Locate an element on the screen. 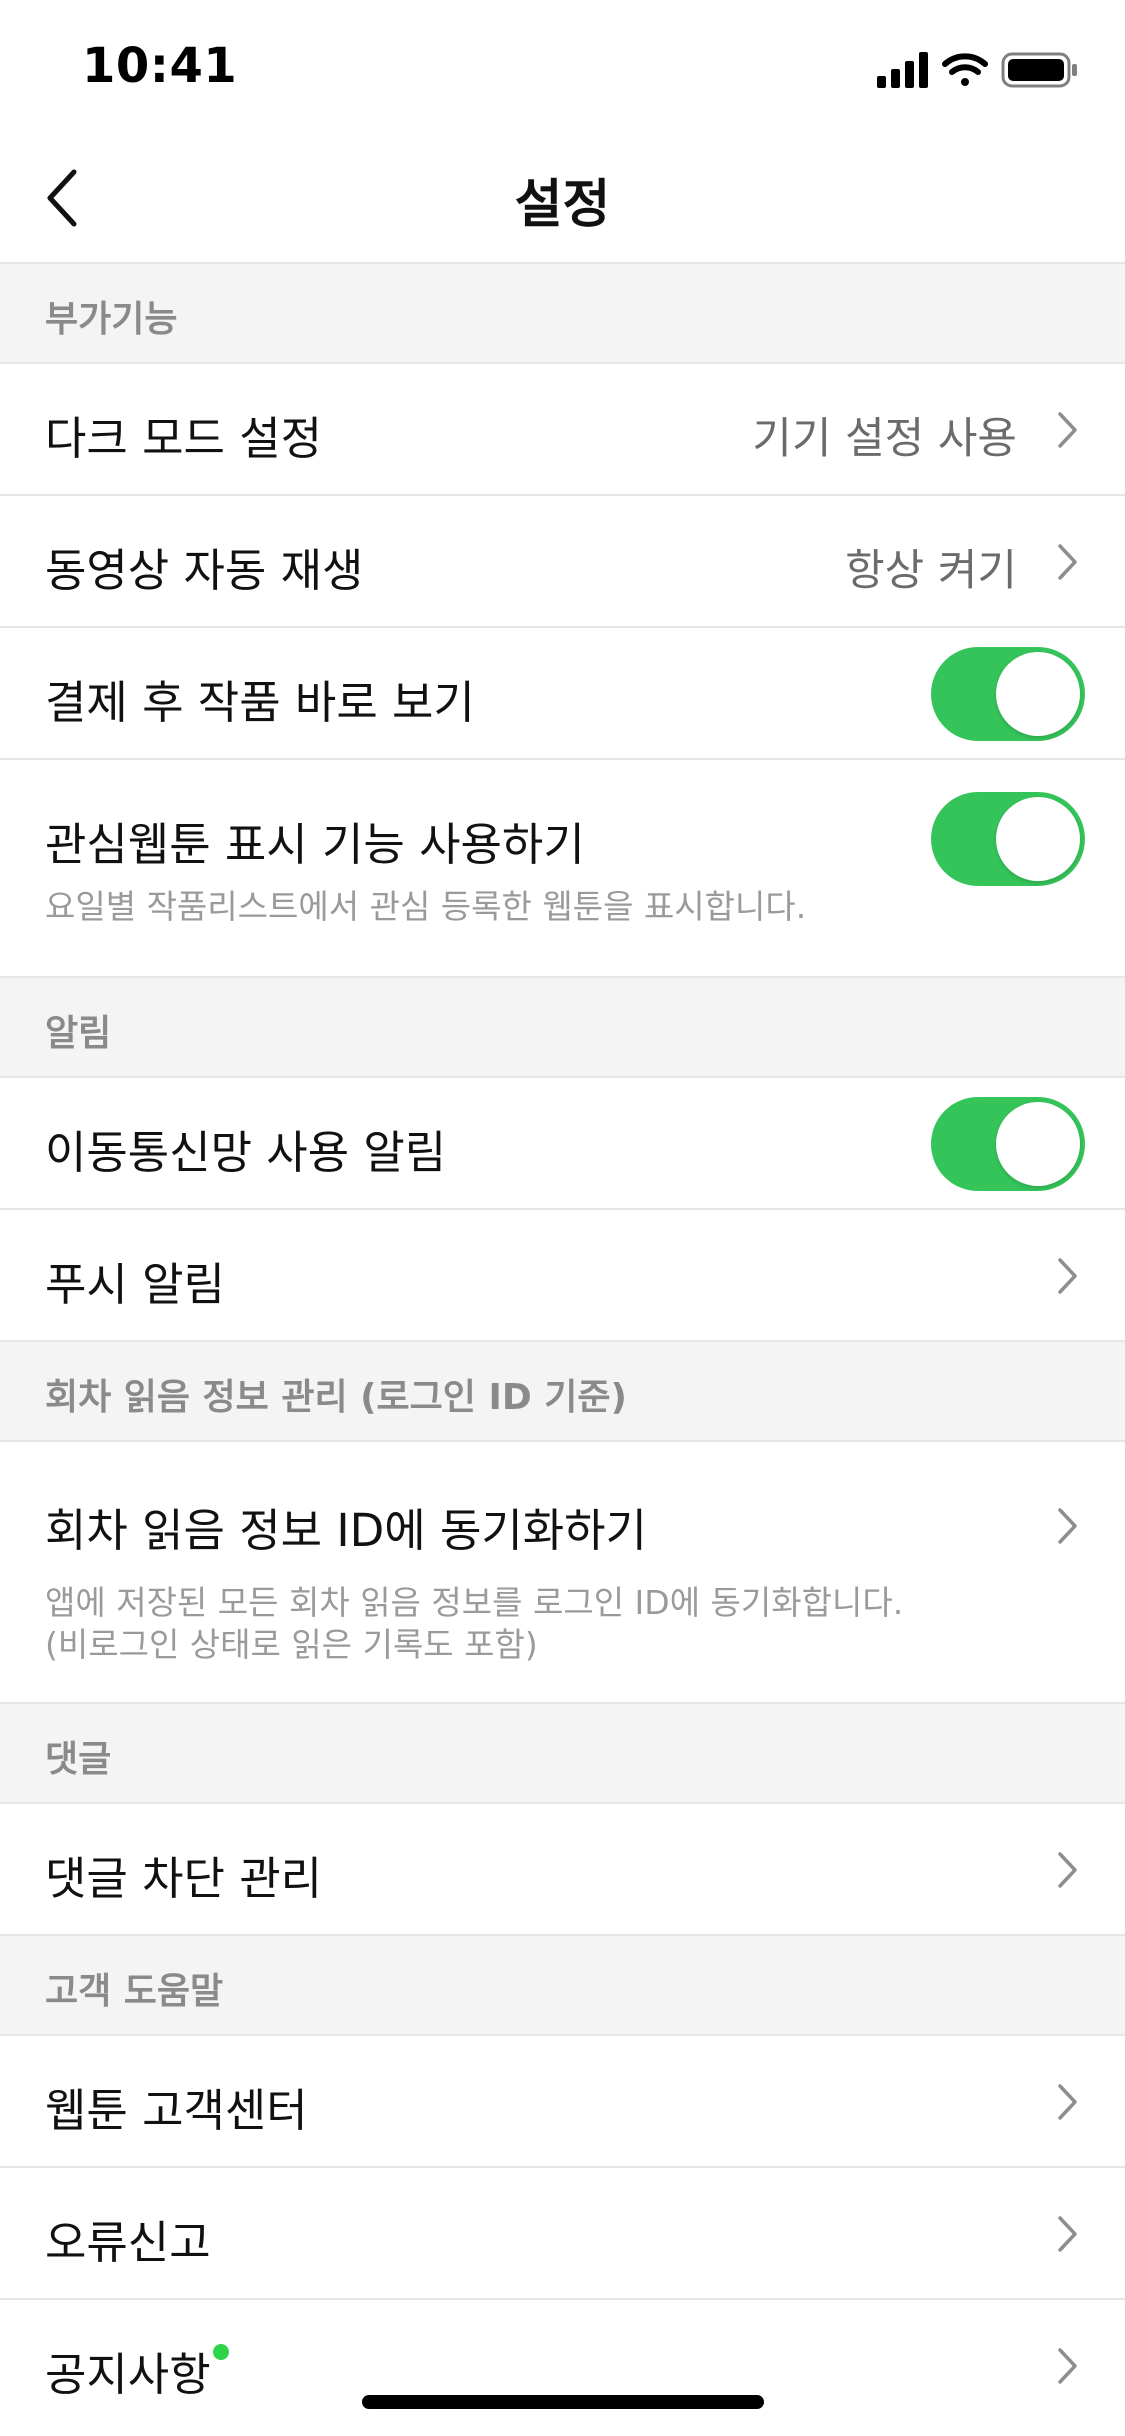 This screenshot has width=1125, height=2436. row-label-wrap: 공지사항 is located at coordinates (137, 2370).